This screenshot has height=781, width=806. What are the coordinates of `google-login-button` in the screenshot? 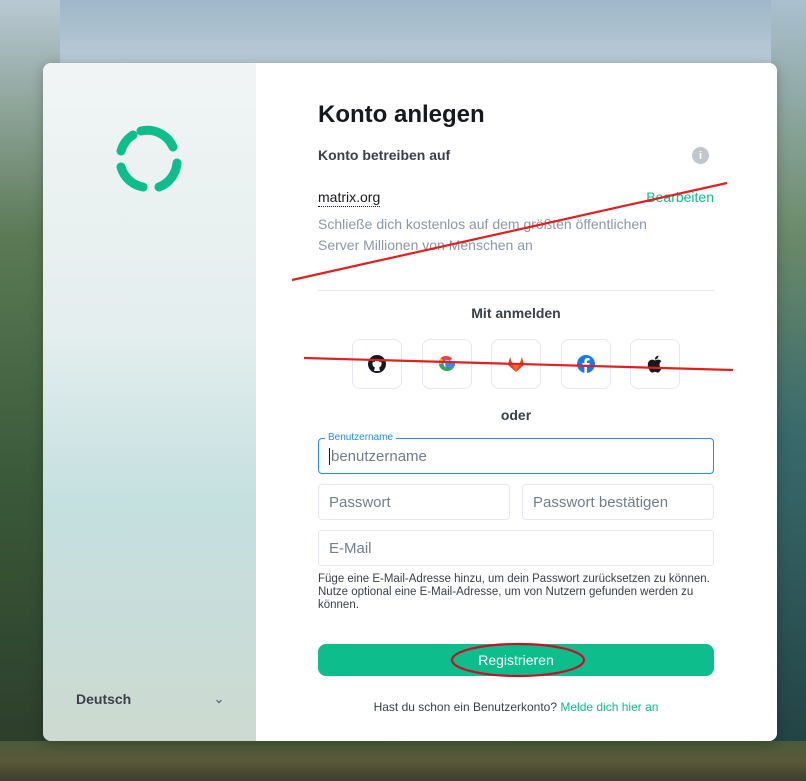 It's located at (446, 364).